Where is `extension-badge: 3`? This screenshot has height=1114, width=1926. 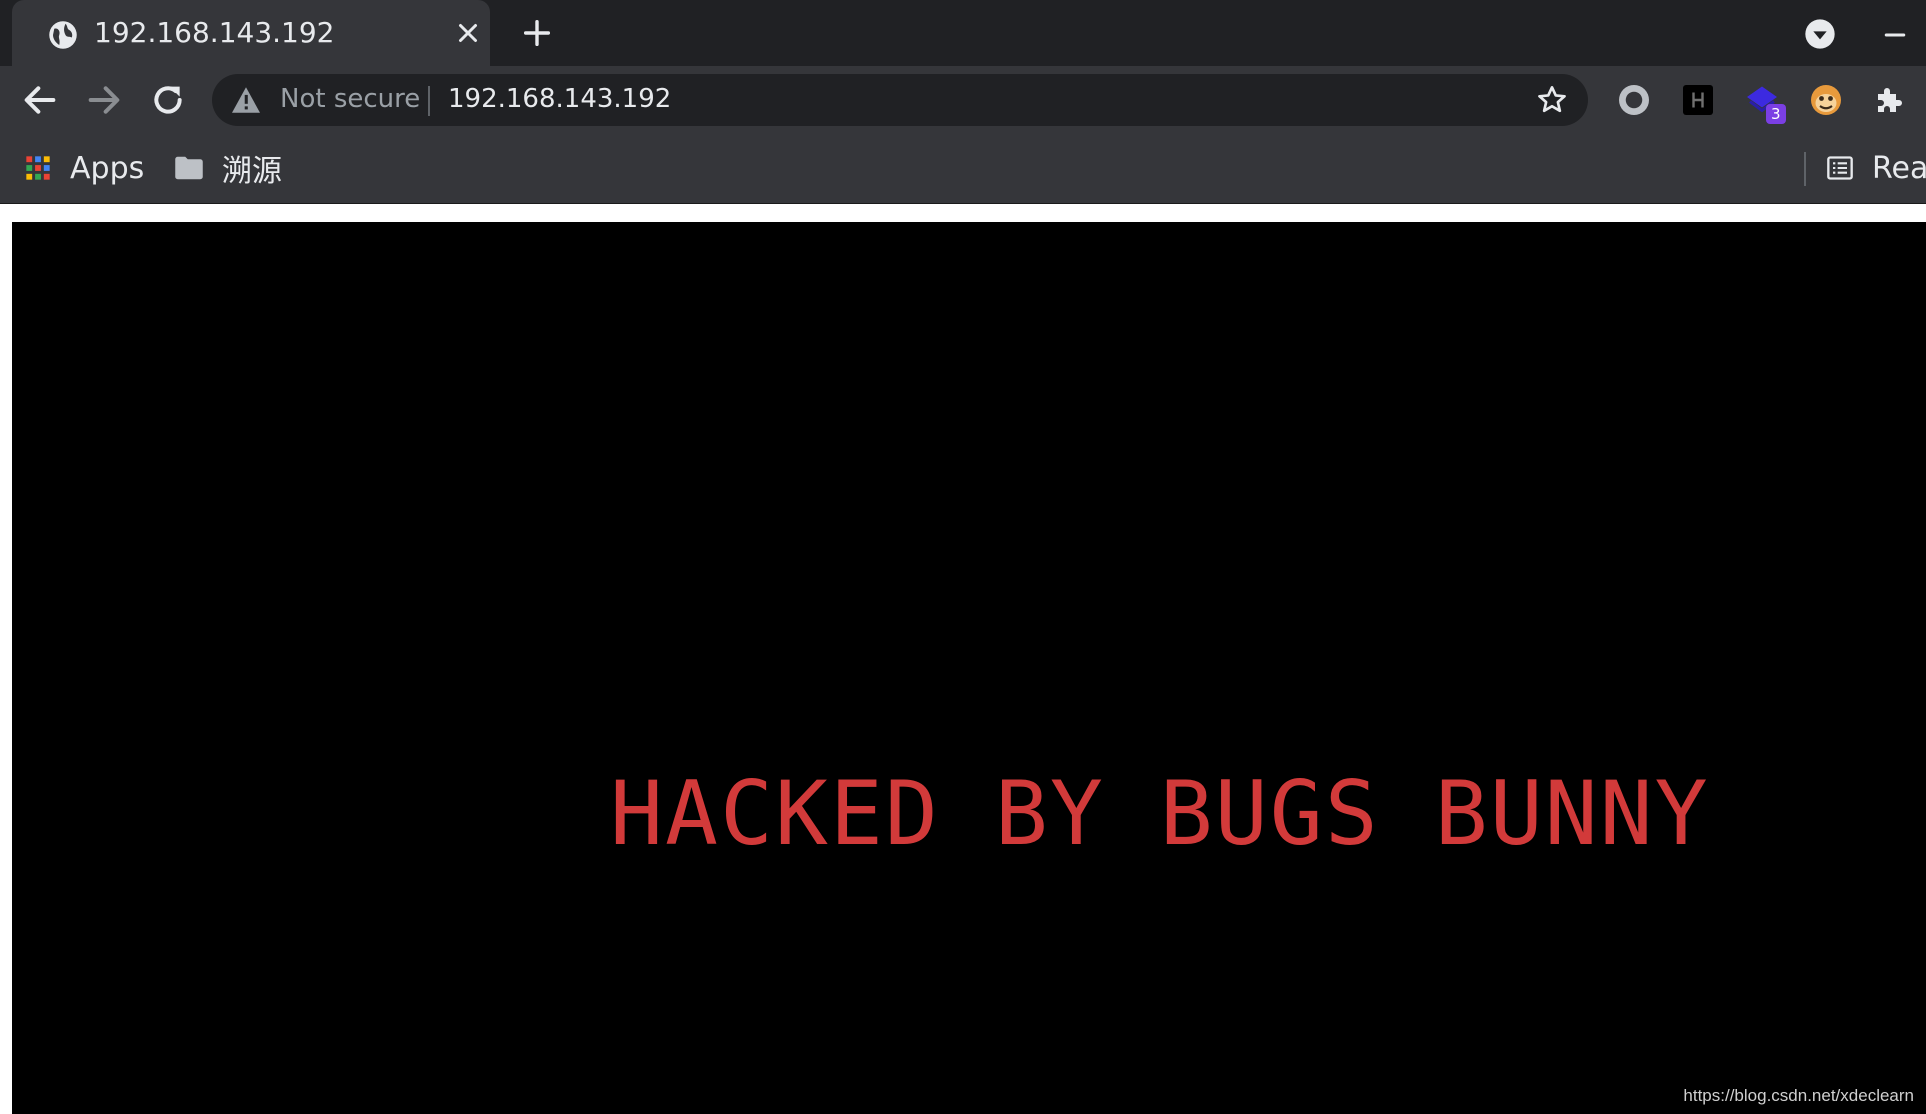 extension-badge: 3 is located at coordinates (1776, 114).